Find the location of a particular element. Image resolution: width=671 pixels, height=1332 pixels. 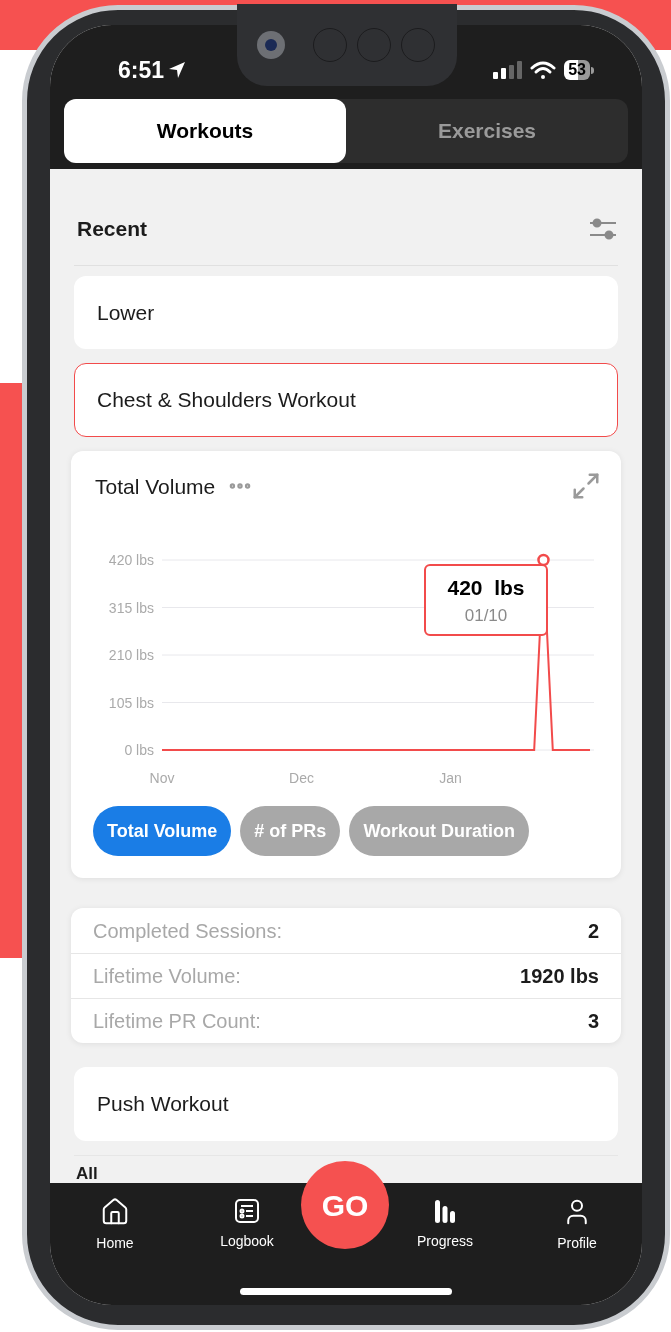

stat-value: 1920 lbs is located at coordinates (559, 976).